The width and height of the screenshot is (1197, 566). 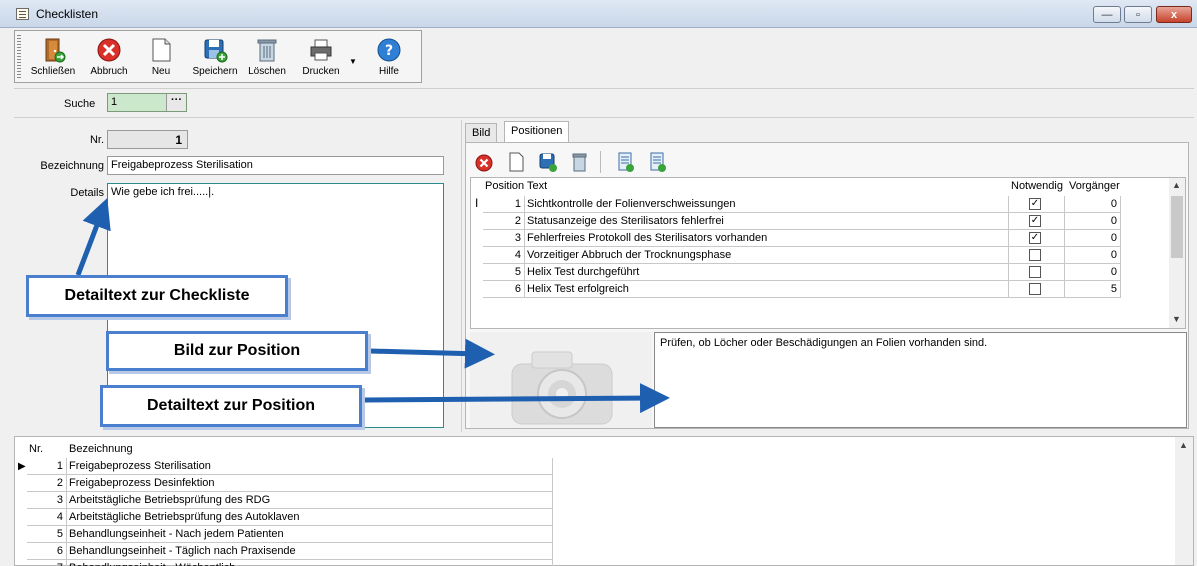 I want to click on bezeichnung-cell: Freigabeprozess Desinfektion, so click(x=310, y=483).